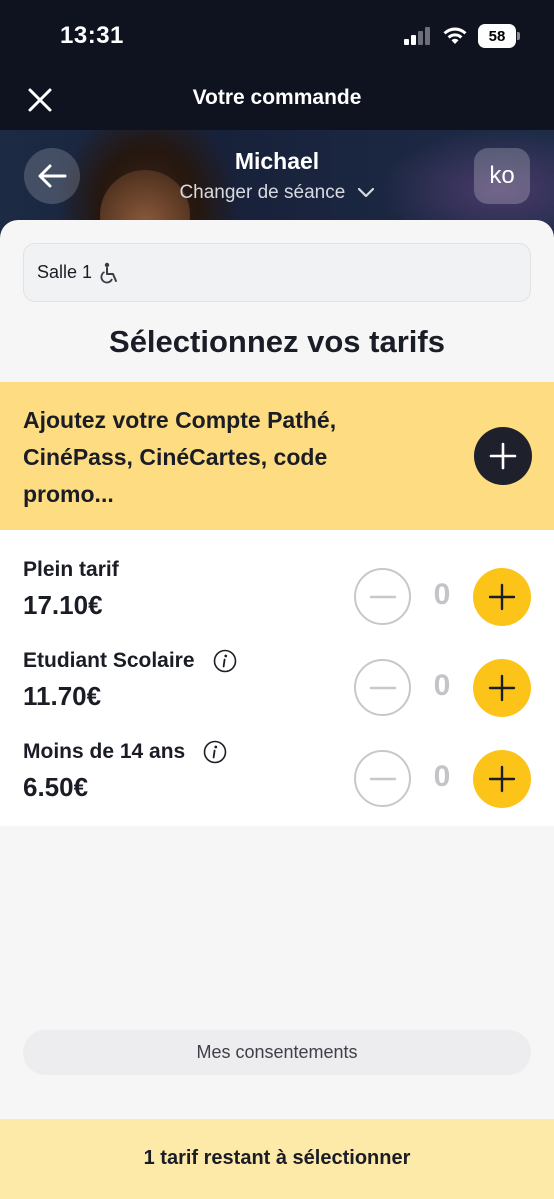  I want to click on tariff-row-moins-14: Moins de 14 ans 6.50€ 0, so click(277, 767).